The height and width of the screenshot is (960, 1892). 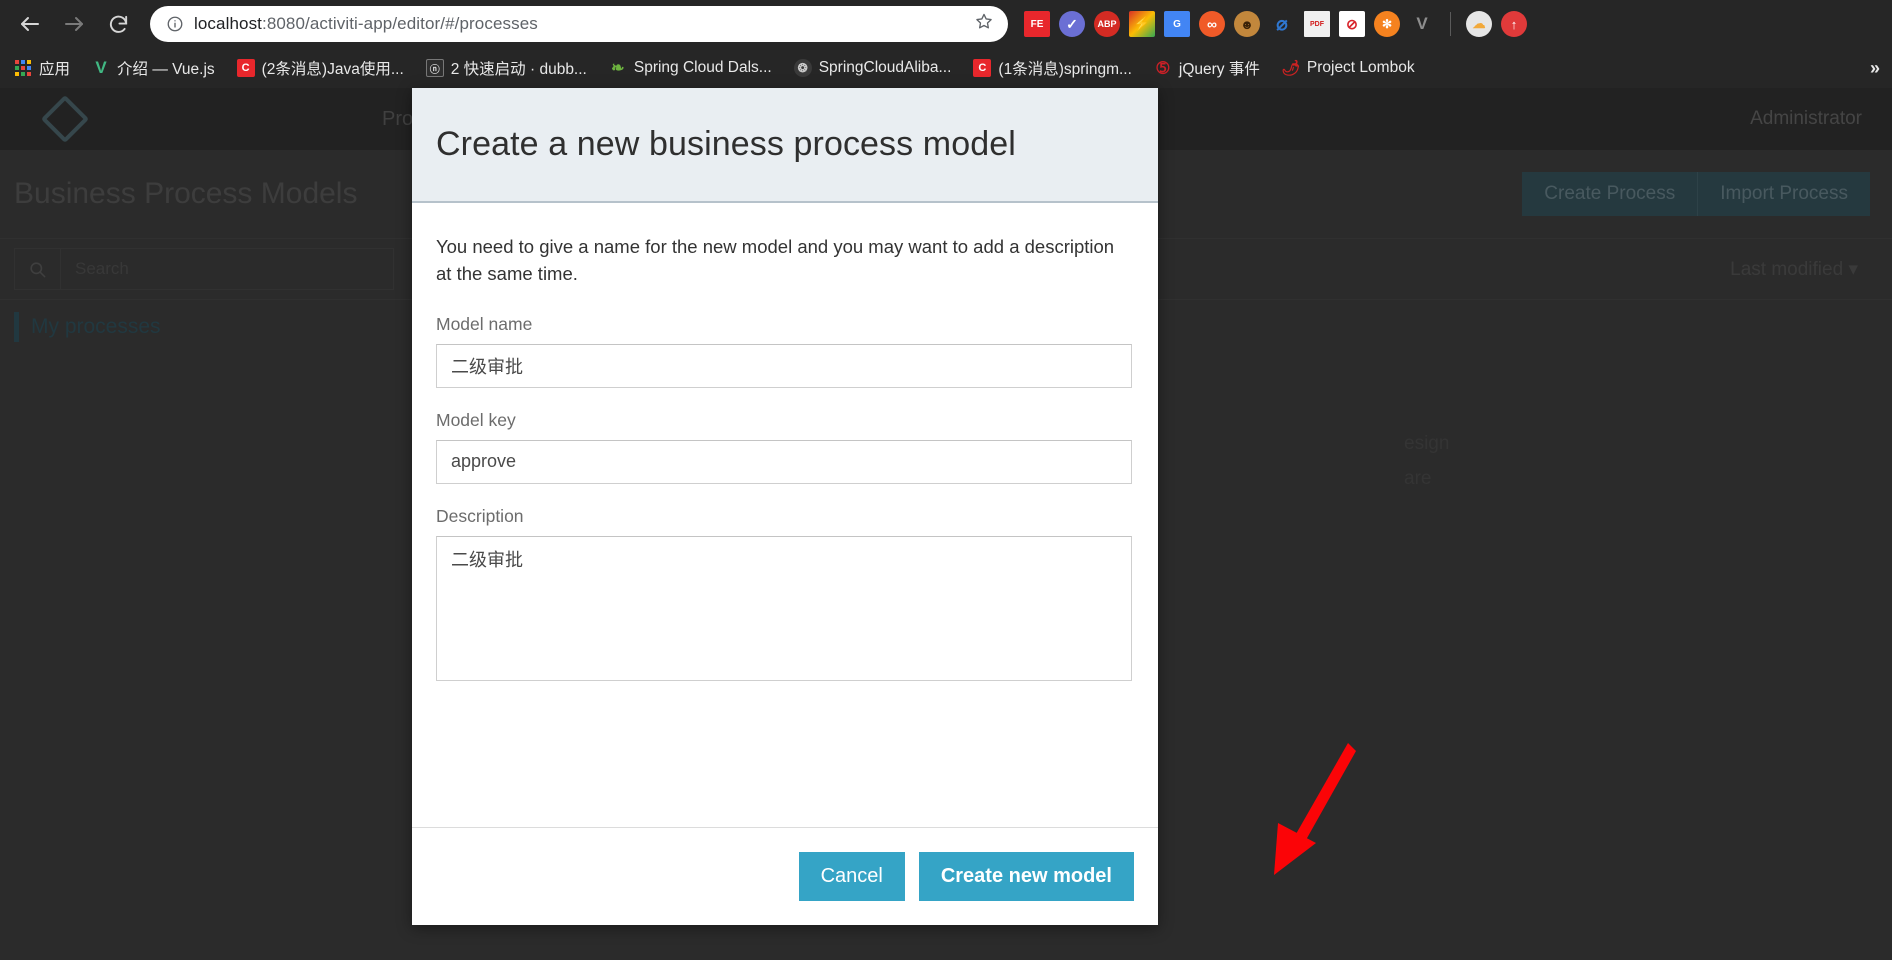 I want to click on create-new-model-button: Create new model, so click(x=1026, y=876).